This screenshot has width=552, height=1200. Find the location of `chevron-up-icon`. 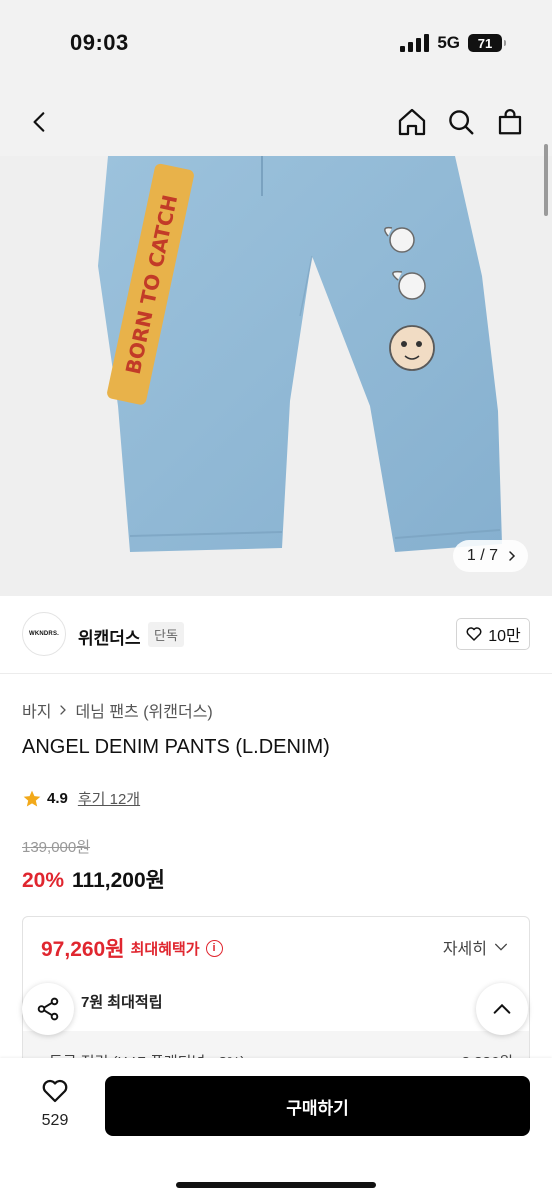

chevron-up-icon is located at coordinates (502, 1008).